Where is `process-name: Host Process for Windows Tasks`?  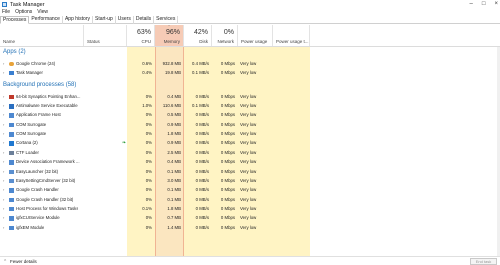
process-name: Host Process for Windows Tasks is located at coordinates (47, 208).